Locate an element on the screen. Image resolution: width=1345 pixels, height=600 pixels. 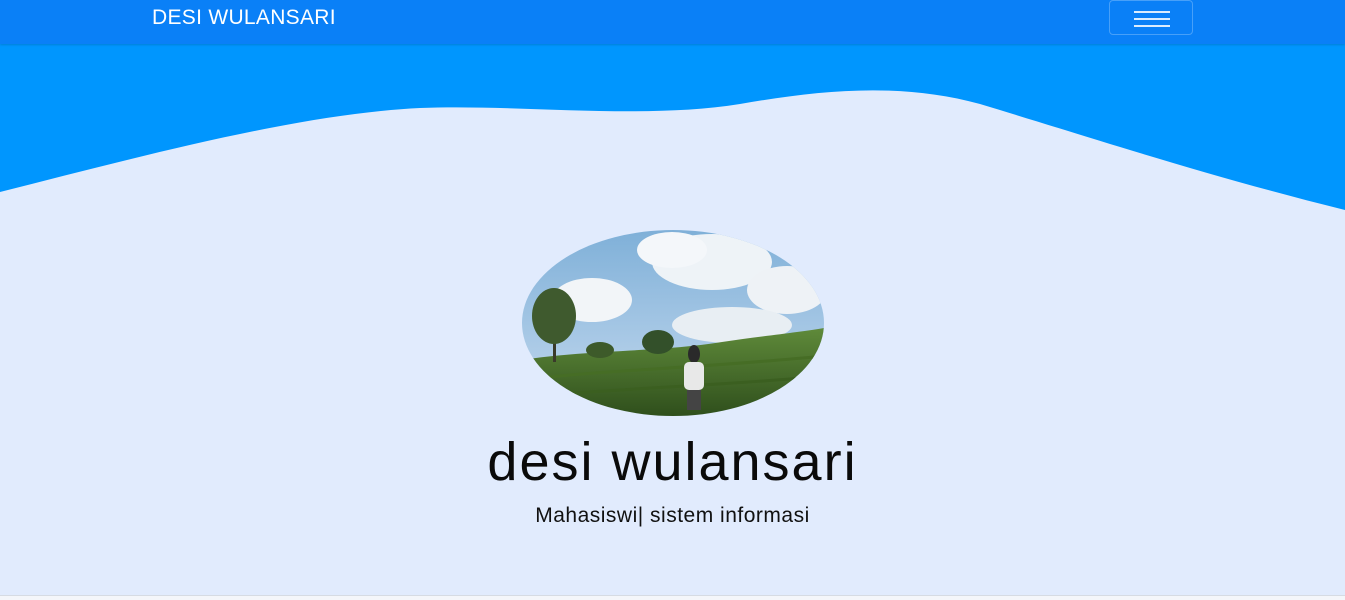
section-divider is located at coordinates (672, 597).